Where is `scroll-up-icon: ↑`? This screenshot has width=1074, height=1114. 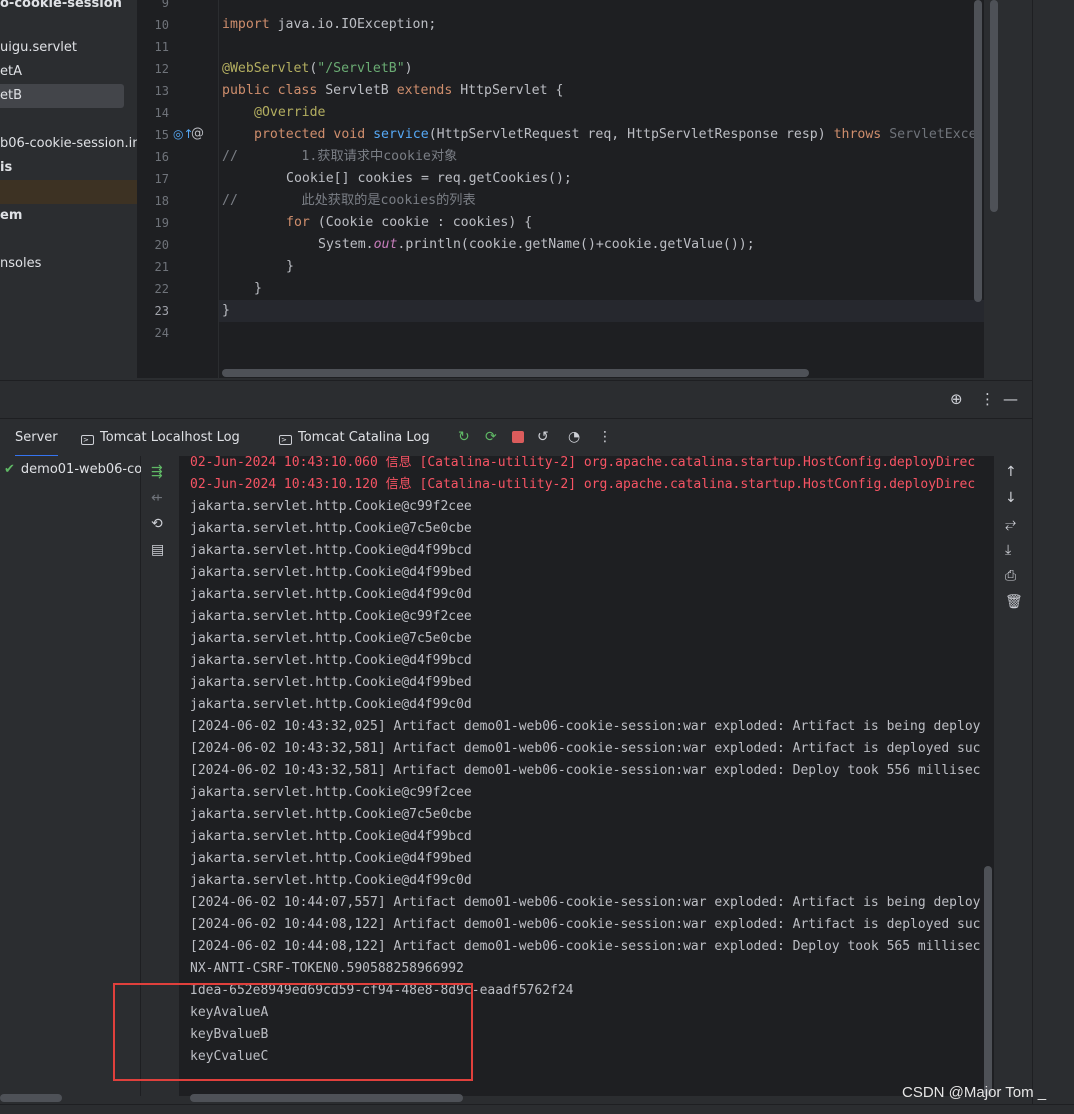 scroll-up-icon: ↑ is located at coordinates (1011, 472).